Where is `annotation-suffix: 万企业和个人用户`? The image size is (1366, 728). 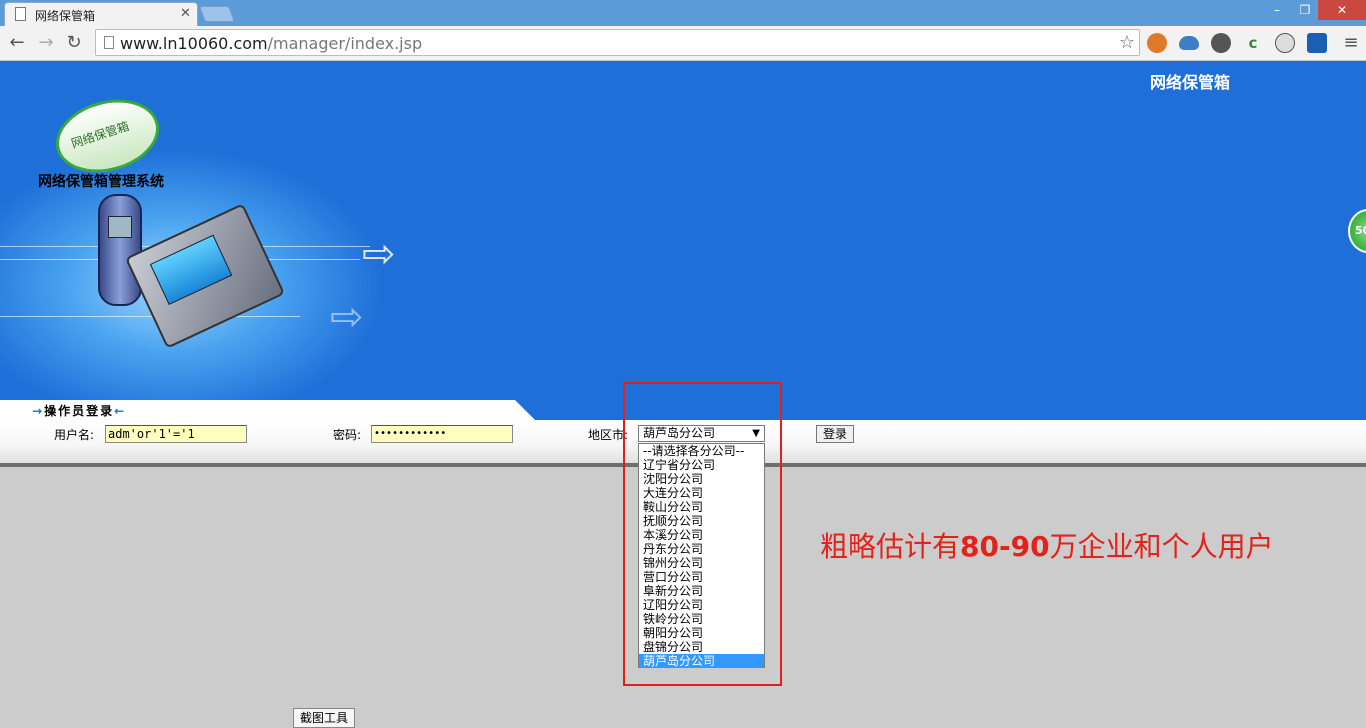
annotation-suffix: 万企业和个人用户 is located at coordinates (1161, 546).